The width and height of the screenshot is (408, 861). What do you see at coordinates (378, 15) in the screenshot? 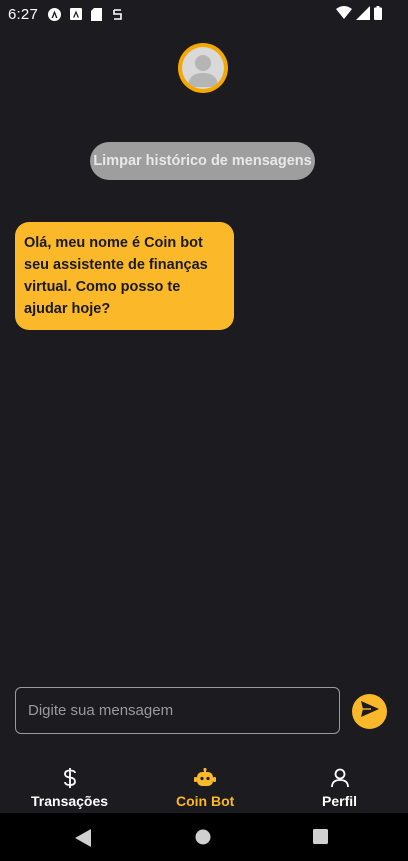
I see `battery-icon` at bounding box center [378, 15].